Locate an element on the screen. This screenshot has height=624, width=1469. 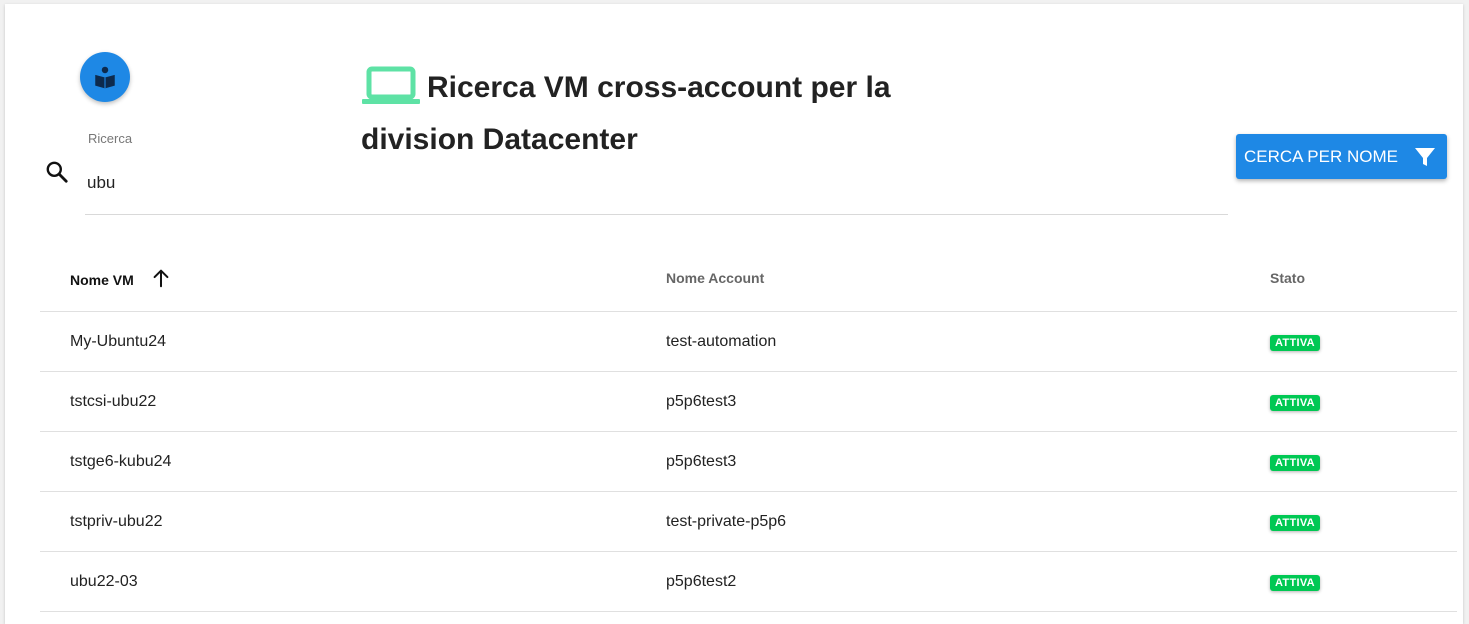
table-row: My-Ubuntu24 test-automation ATTIVA is located at coordinates (748, 341).